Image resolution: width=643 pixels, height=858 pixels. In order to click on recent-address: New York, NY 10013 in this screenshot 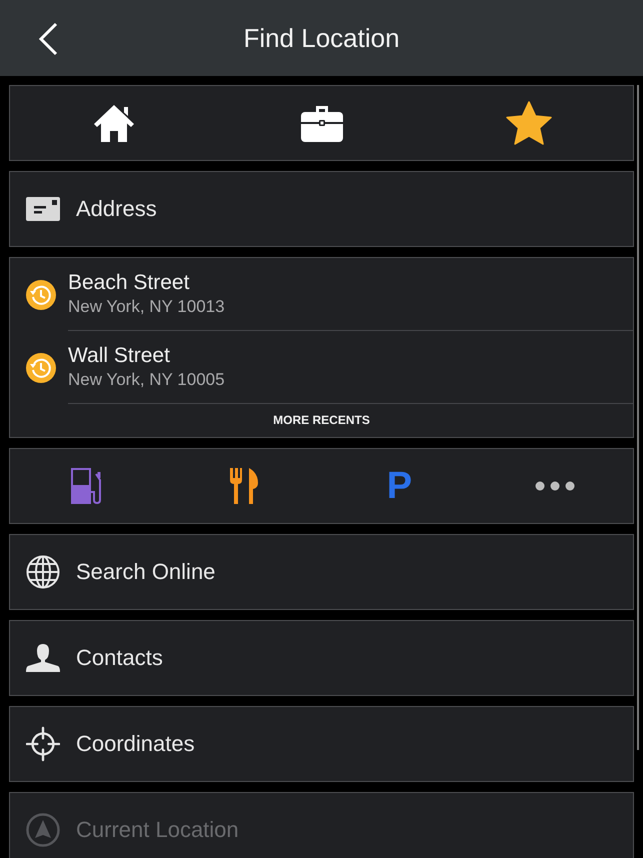, I will do `click(147, 307)`.